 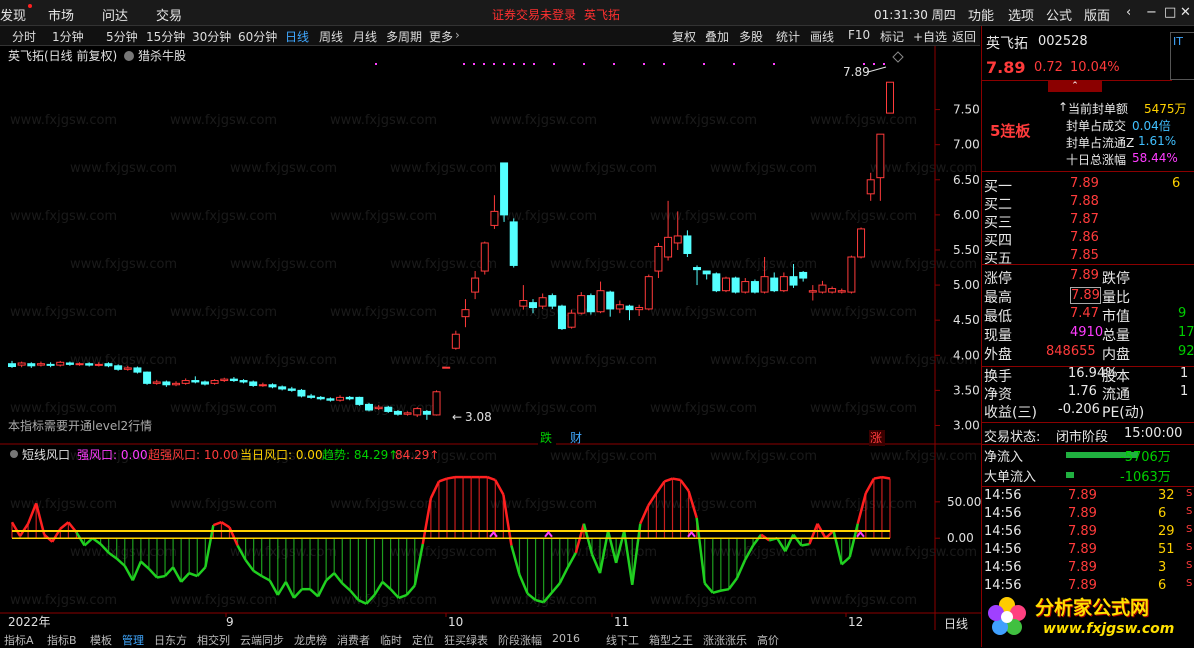 What do you see at coordinates (80, 425) in the screenshot?
I see `level2-note: 本指标需要开通level2行情` at bounding box center [80, 425].